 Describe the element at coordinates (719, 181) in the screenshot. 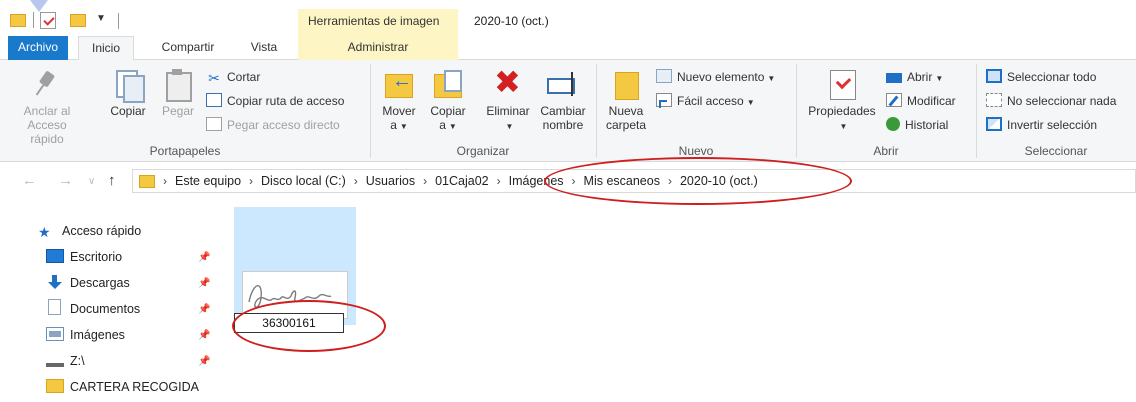

I see `breadcrumb-current-folder: 2020-10 (oct.)` at that location.